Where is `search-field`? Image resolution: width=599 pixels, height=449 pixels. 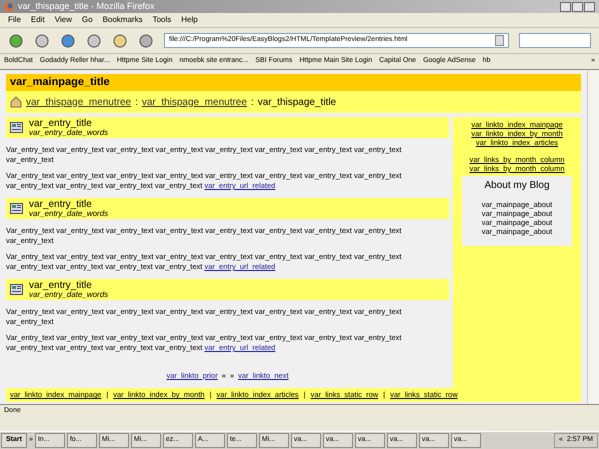 search-field is located at coordinates (555, 40).